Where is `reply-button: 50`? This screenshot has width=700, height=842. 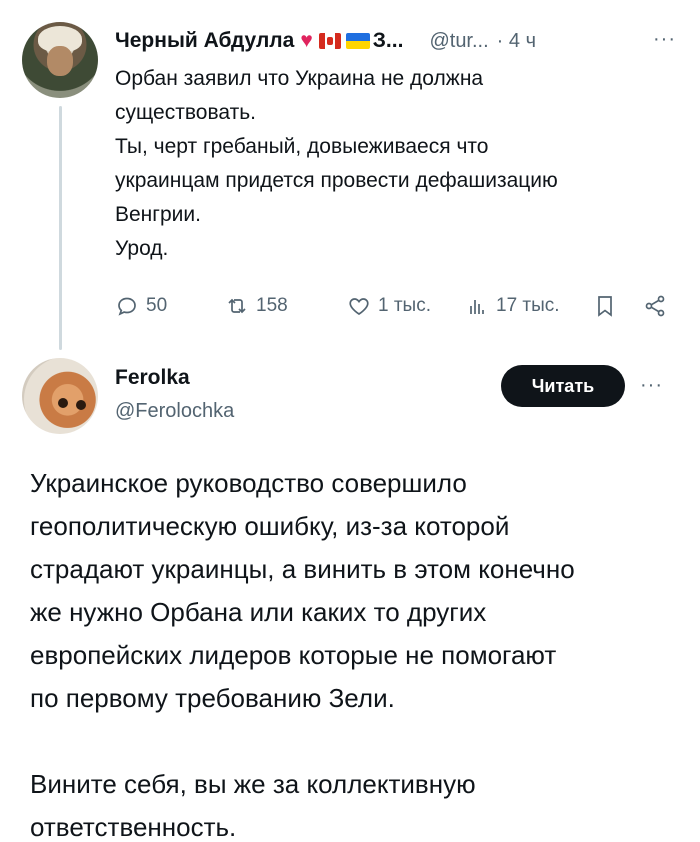 reply-button: 50 is located at coordinates (141, 306).